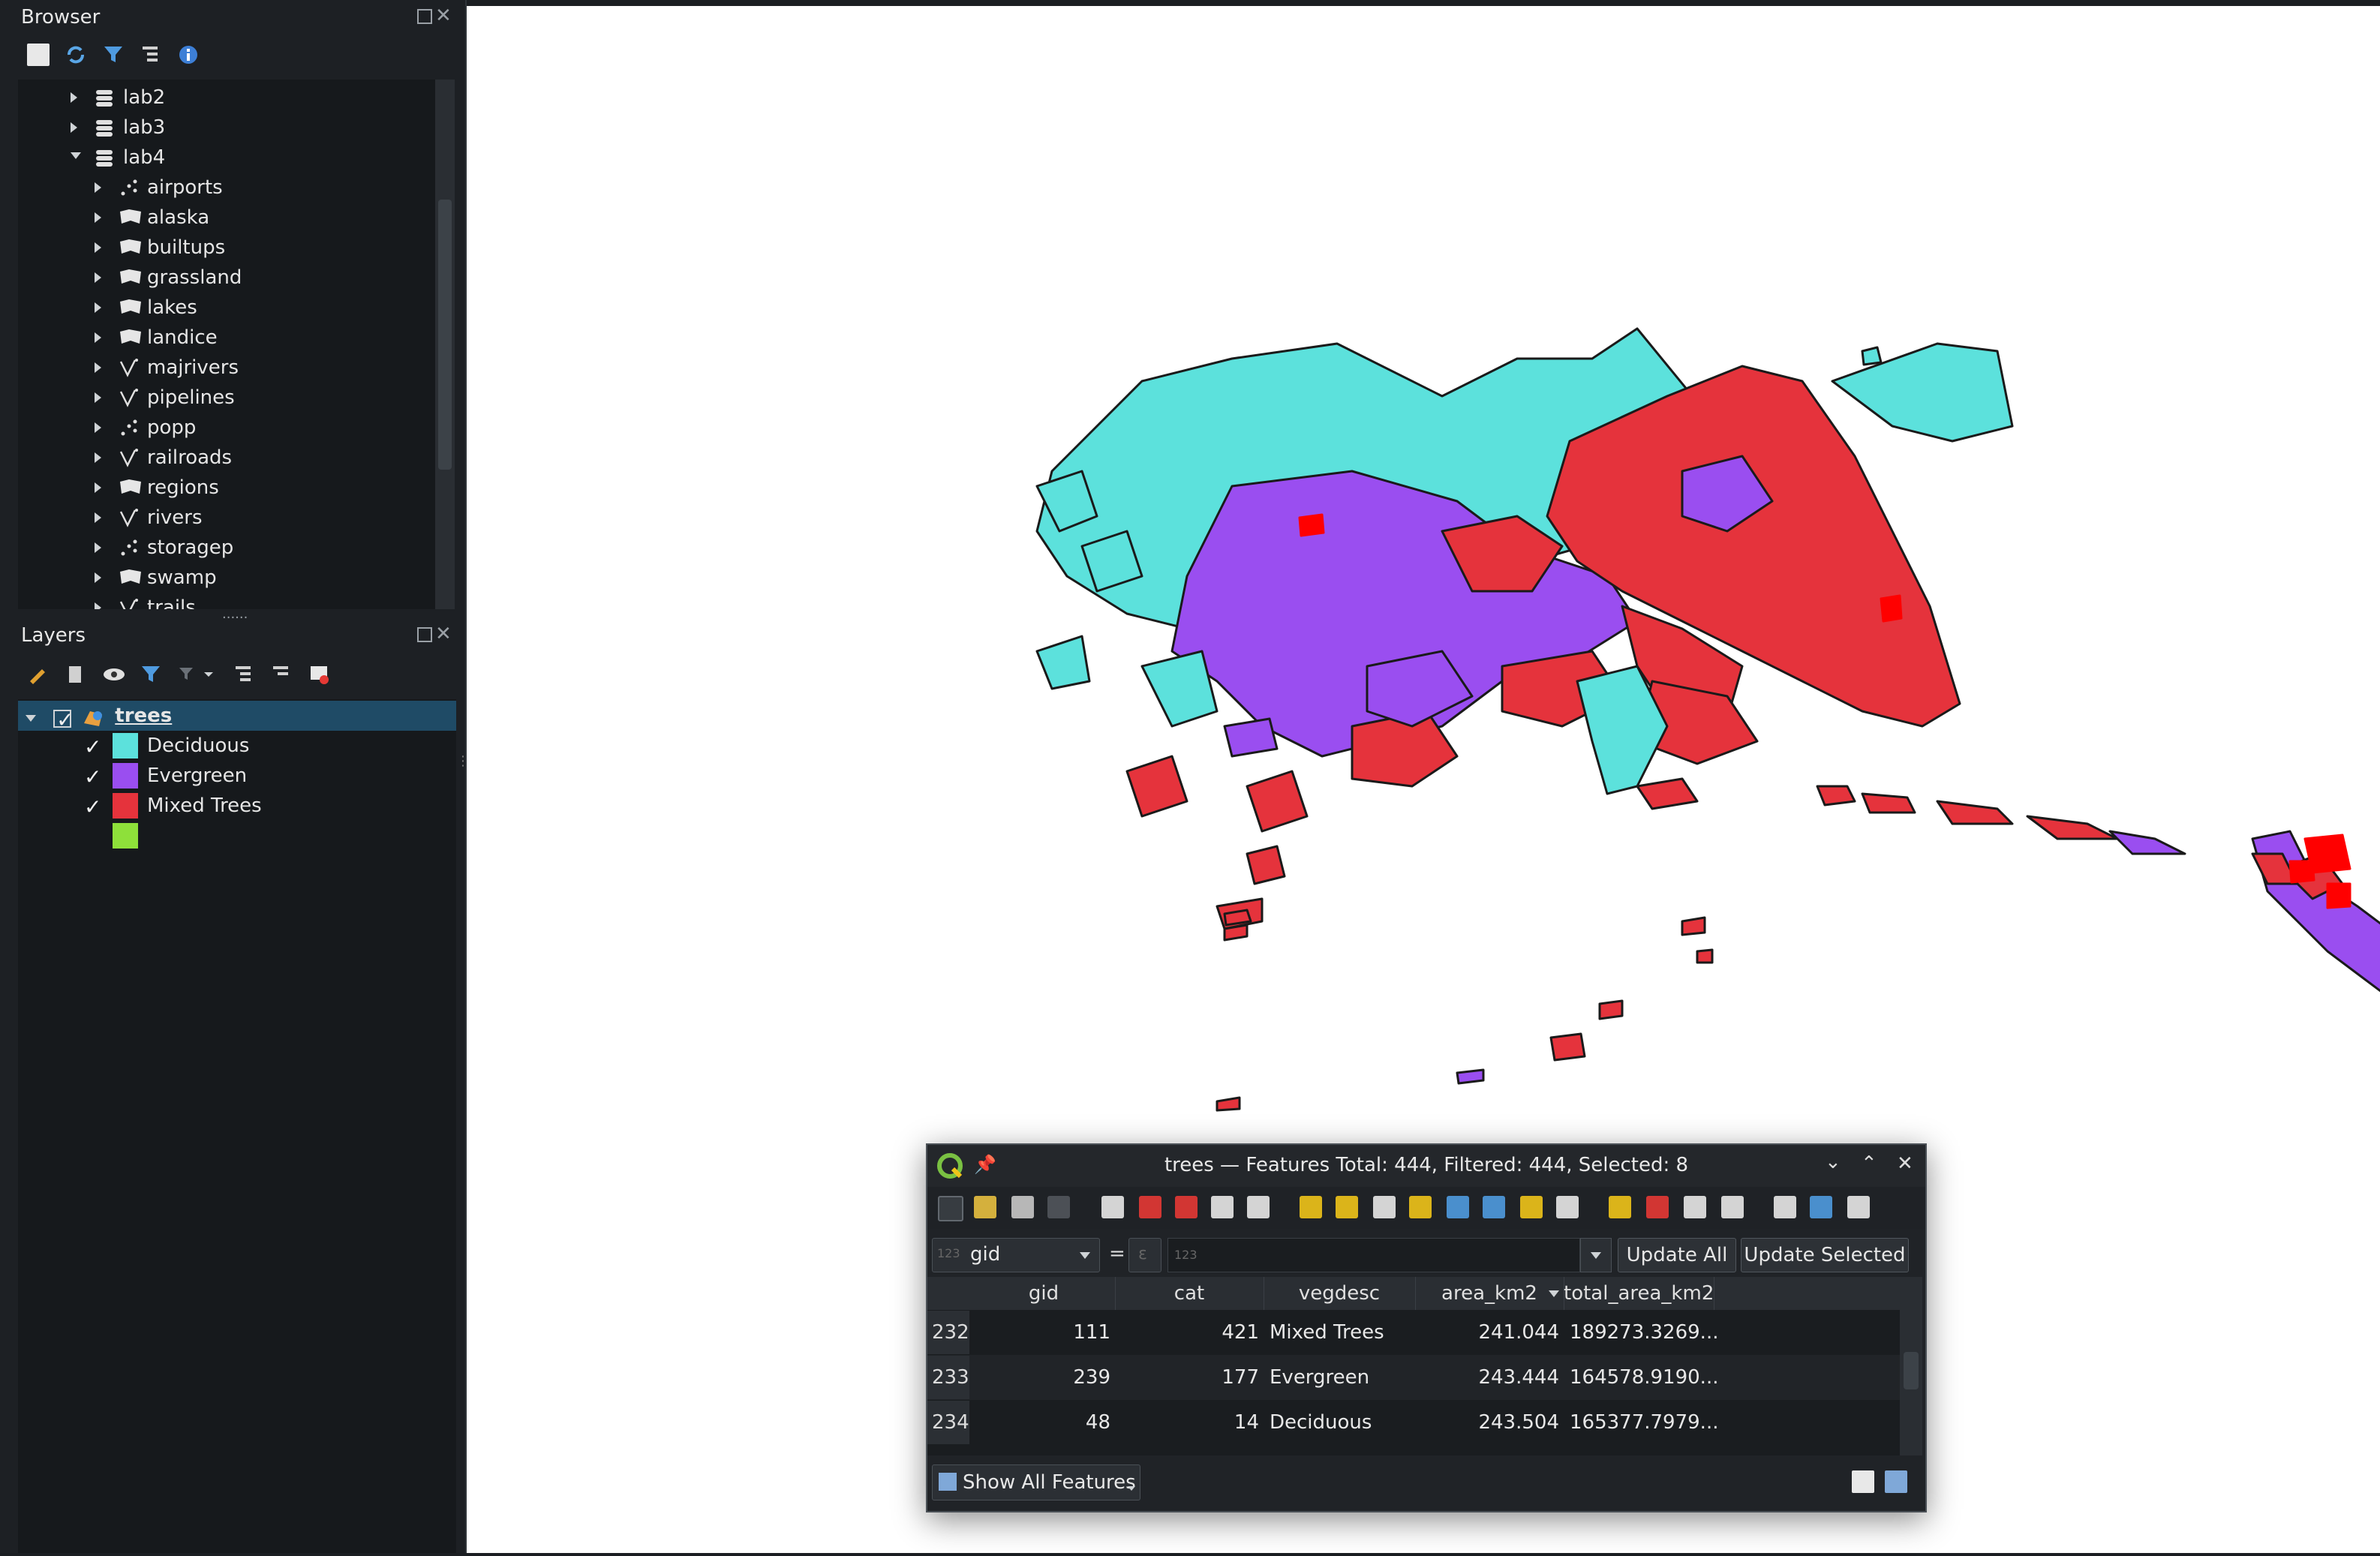 The width and height of the screenshot is (2380, 1556). Describe the element at coordinates (226, 218) in the screenshot. I see `browser-item-alaska: alaska` at that location.